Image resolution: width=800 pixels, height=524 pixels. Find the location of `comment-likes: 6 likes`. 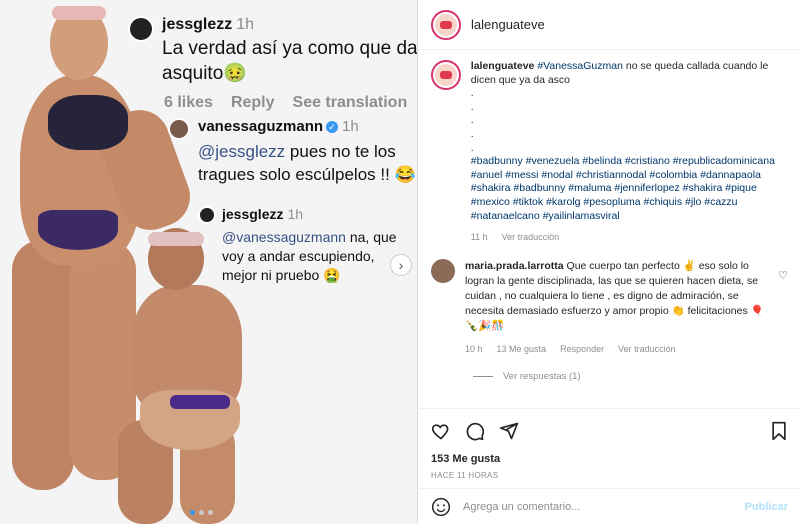

comment-likes: 6 likes is located at coordinates (188, 102).